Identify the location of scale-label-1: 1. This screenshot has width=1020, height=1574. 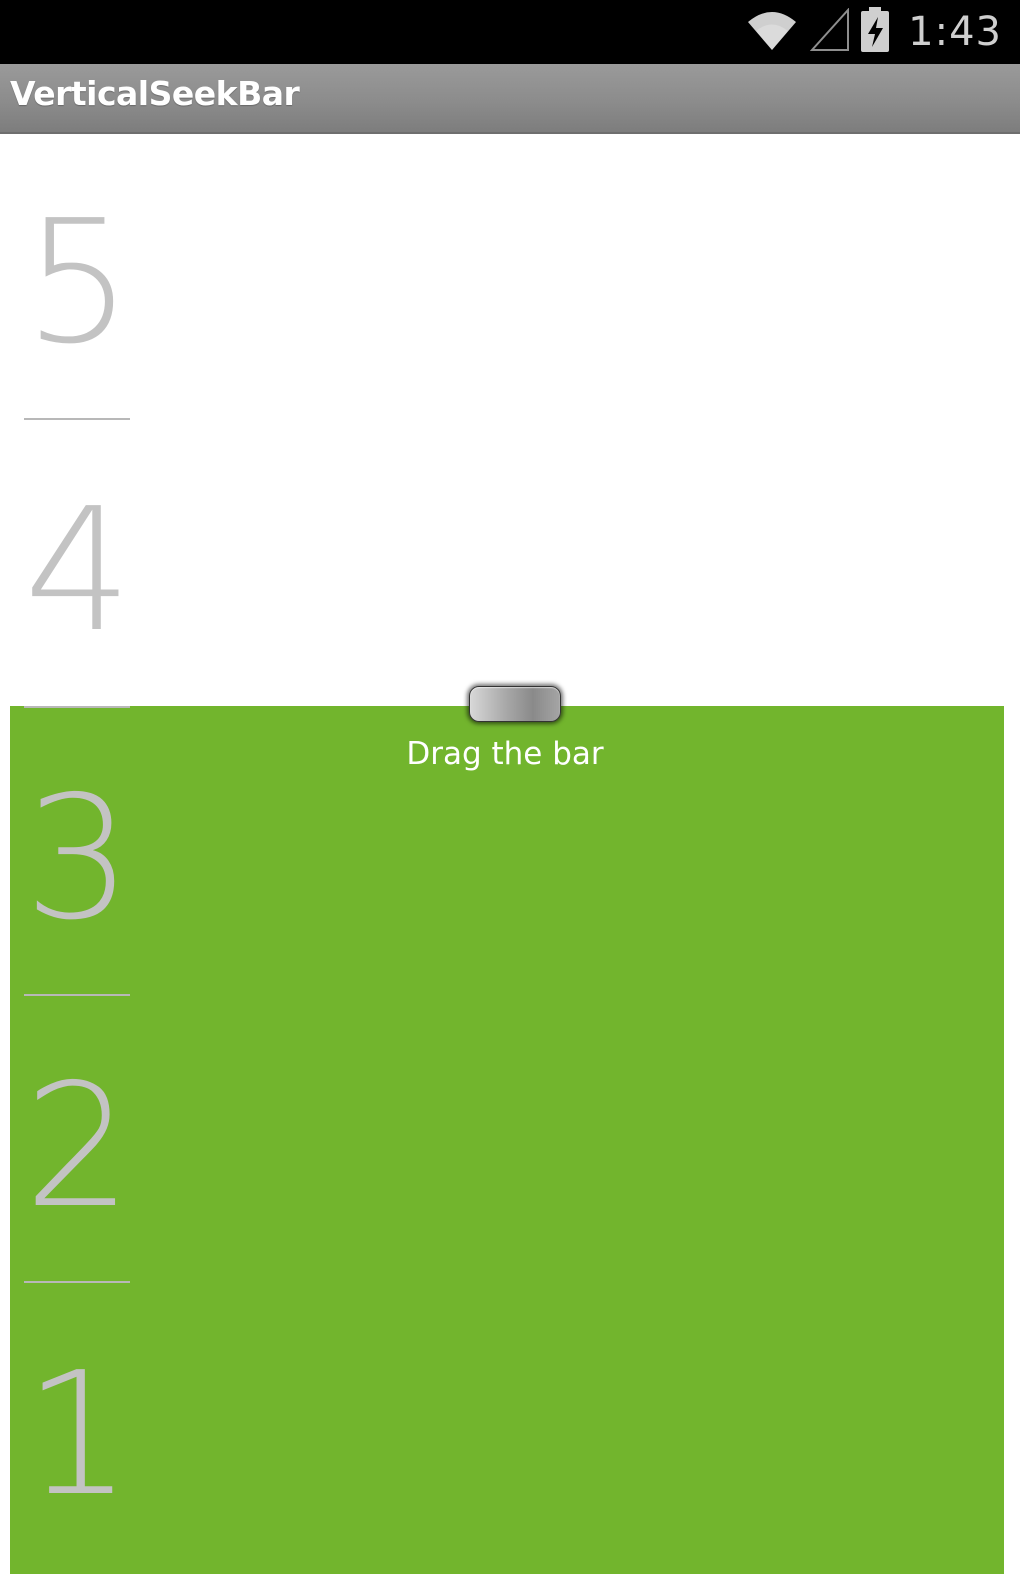
(78, 1435).